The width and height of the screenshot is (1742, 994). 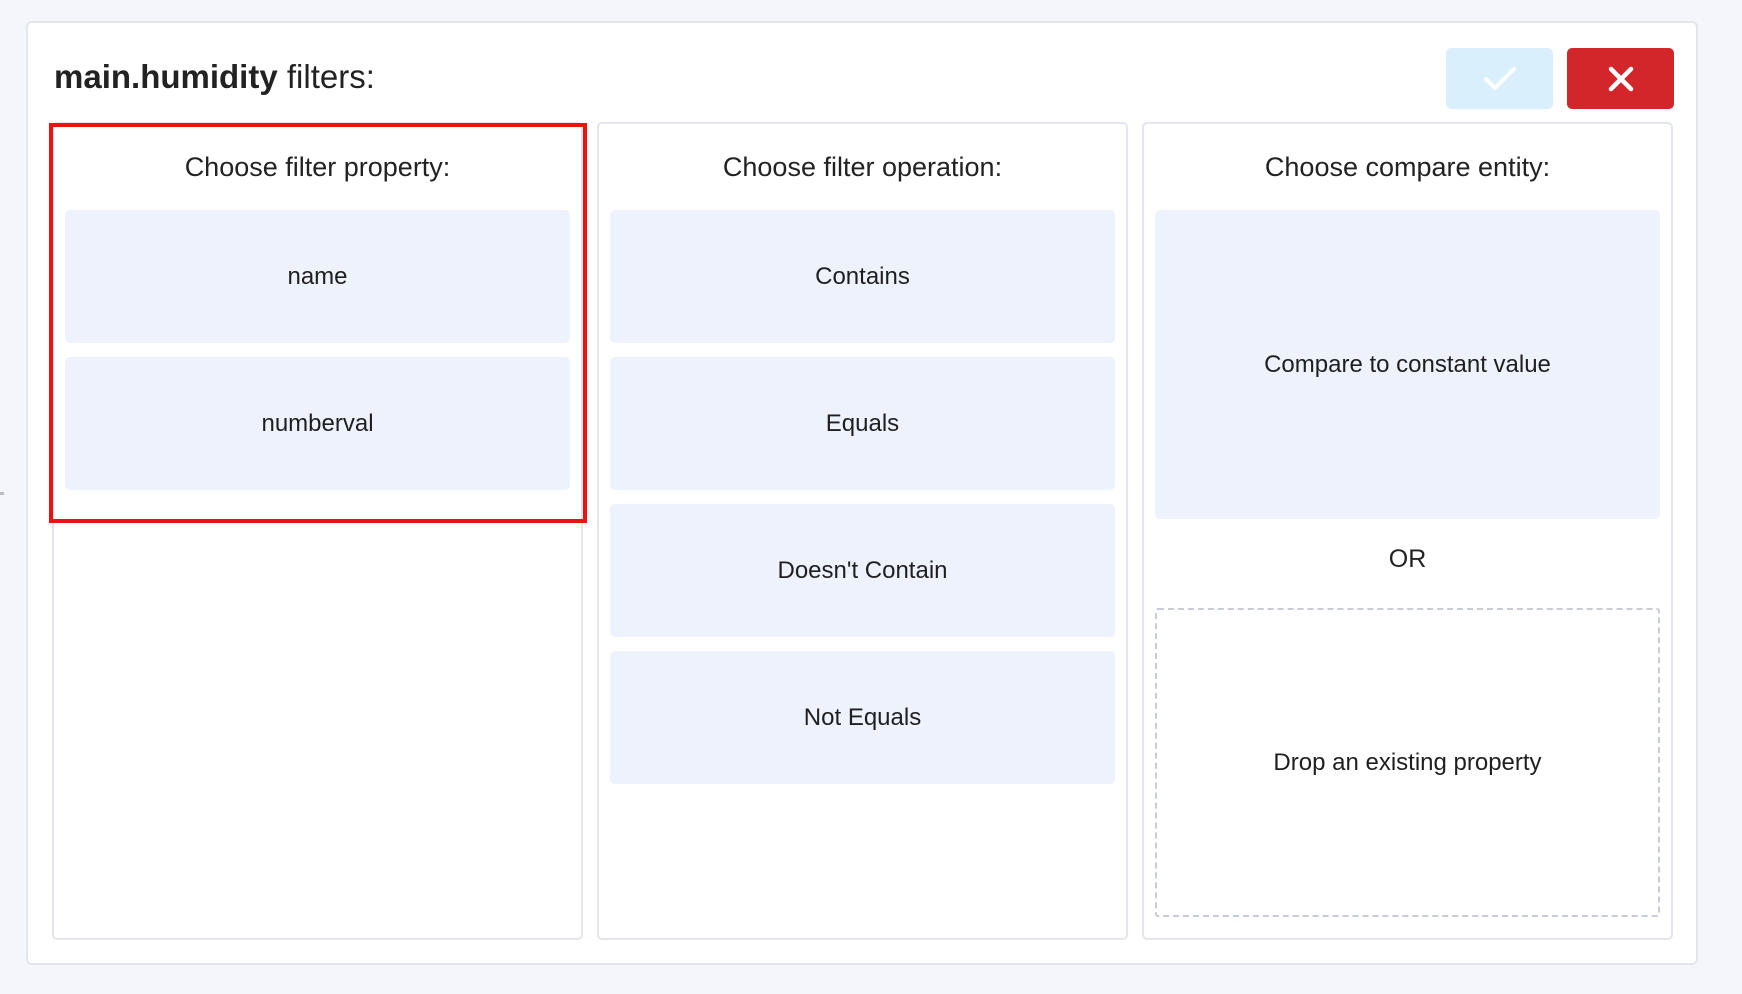 What do you see at coordinates (317, 167) in the screenshot?
I see `property-panel-heading: Choose filter property:` at bounding box center [317, 167].